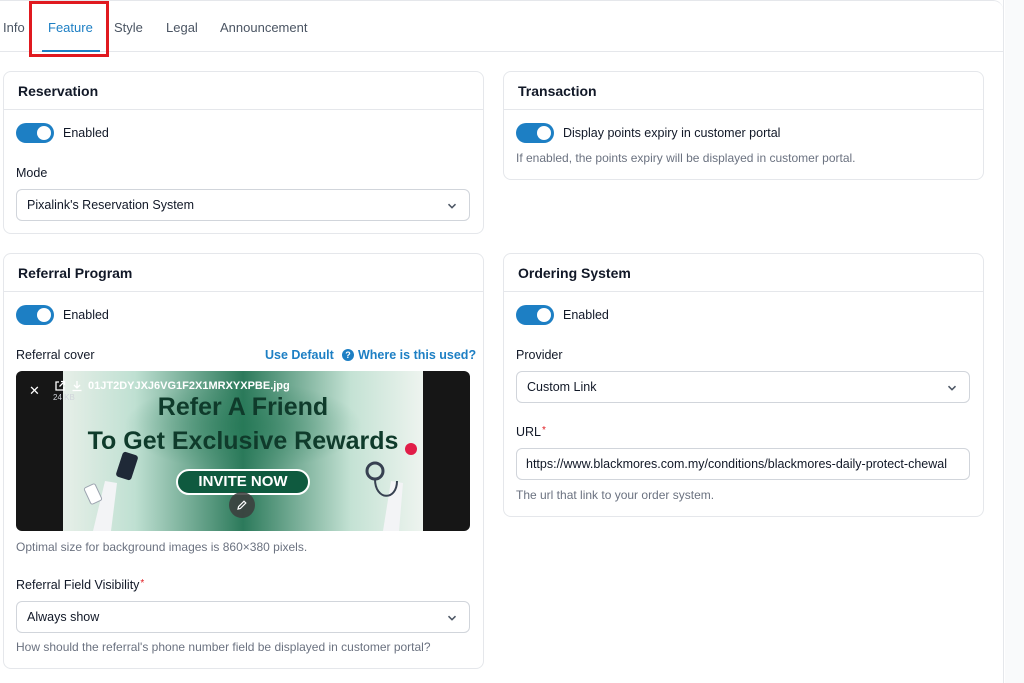 The height and width of the screenshot is (683, 1024). Describe the element at coordinates (263, 27) in the screenshot. I see `tab-announcement: Announcement` at that location.